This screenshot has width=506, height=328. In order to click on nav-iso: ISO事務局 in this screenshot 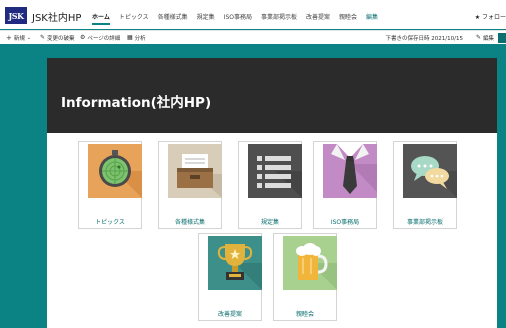, I will do `click(238, 16)`.